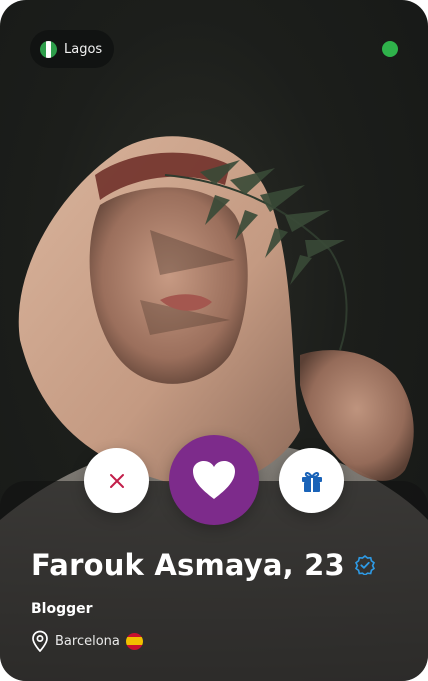  I want to click on nigeria-flag-icon, so click(48, 49).